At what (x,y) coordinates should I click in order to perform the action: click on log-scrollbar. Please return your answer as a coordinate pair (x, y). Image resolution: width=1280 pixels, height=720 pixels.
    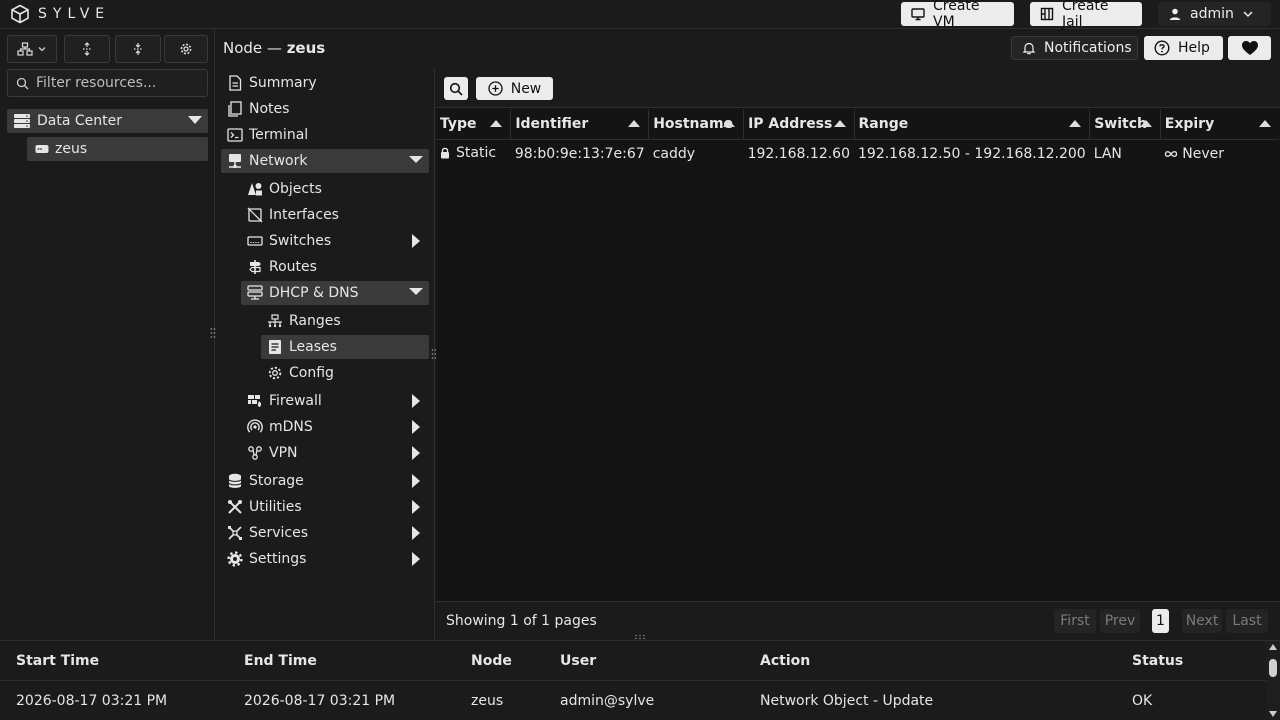
    Looking at the image, I should click on (1273, 680).